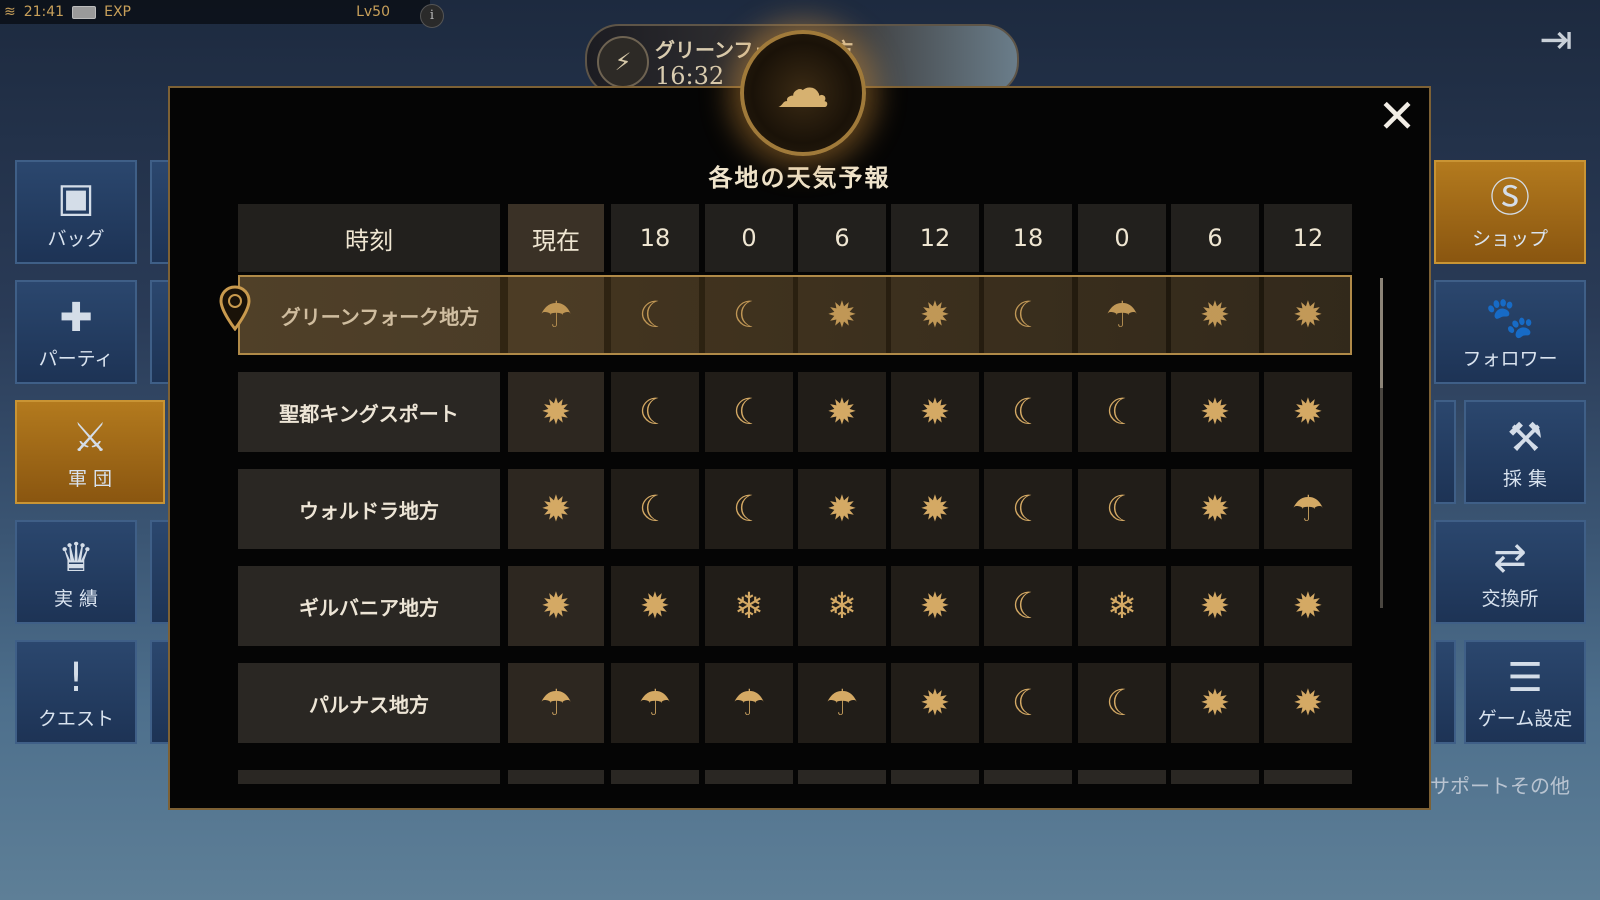 The image size is (1600, 900). I want to click on time-header-label: 時刻, so click(369, 238).